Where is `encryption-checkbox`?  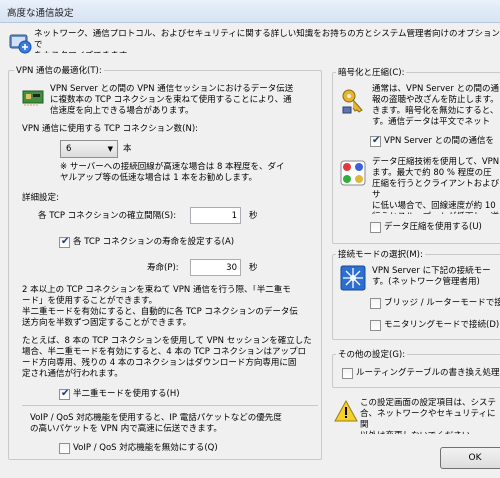 encryption-checkbox is located at coordinates (375, 141).